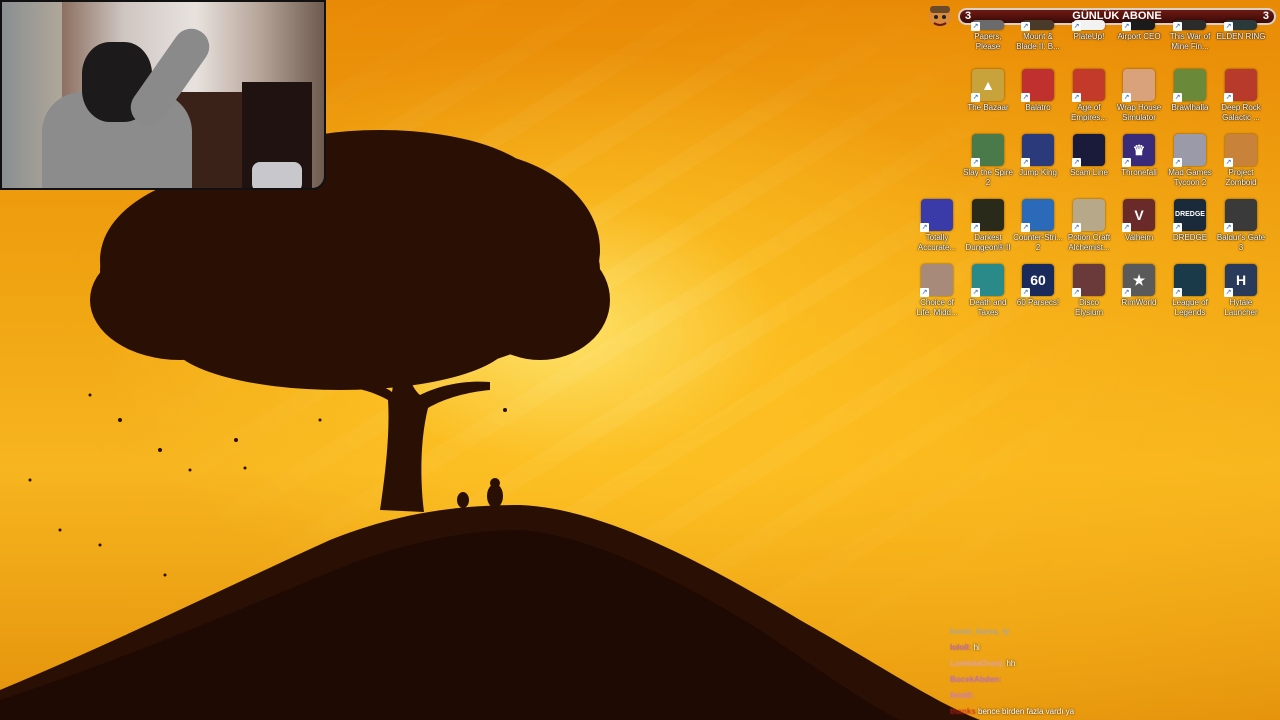  I want to click on desktop-shortcut: ♛ ↗ Thronefall, so click(1139, 156).